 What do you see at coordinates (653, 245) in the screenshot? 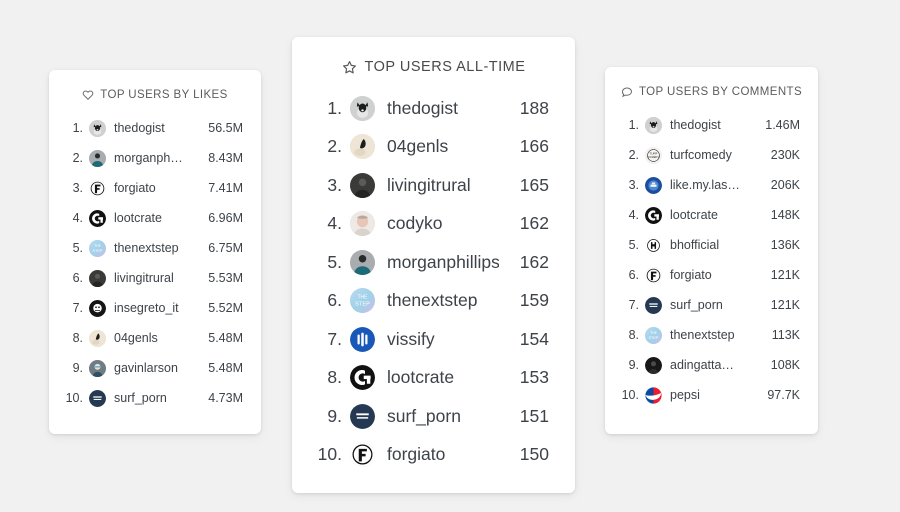
I see `bhofficial-logo-icon` at bounding box center [653, 245].